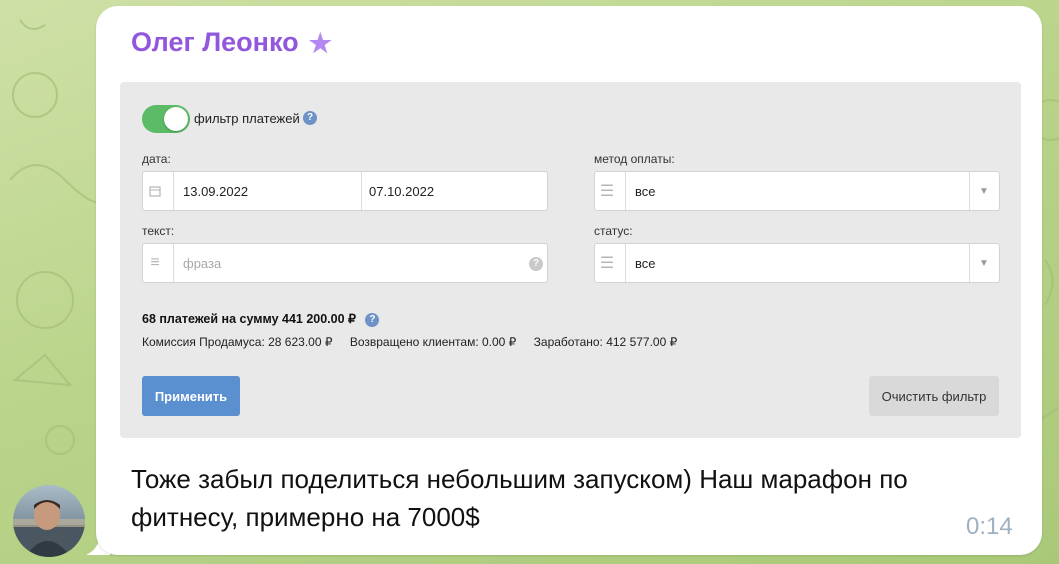  I want to click on date-label: дата:, so click(156, 159).